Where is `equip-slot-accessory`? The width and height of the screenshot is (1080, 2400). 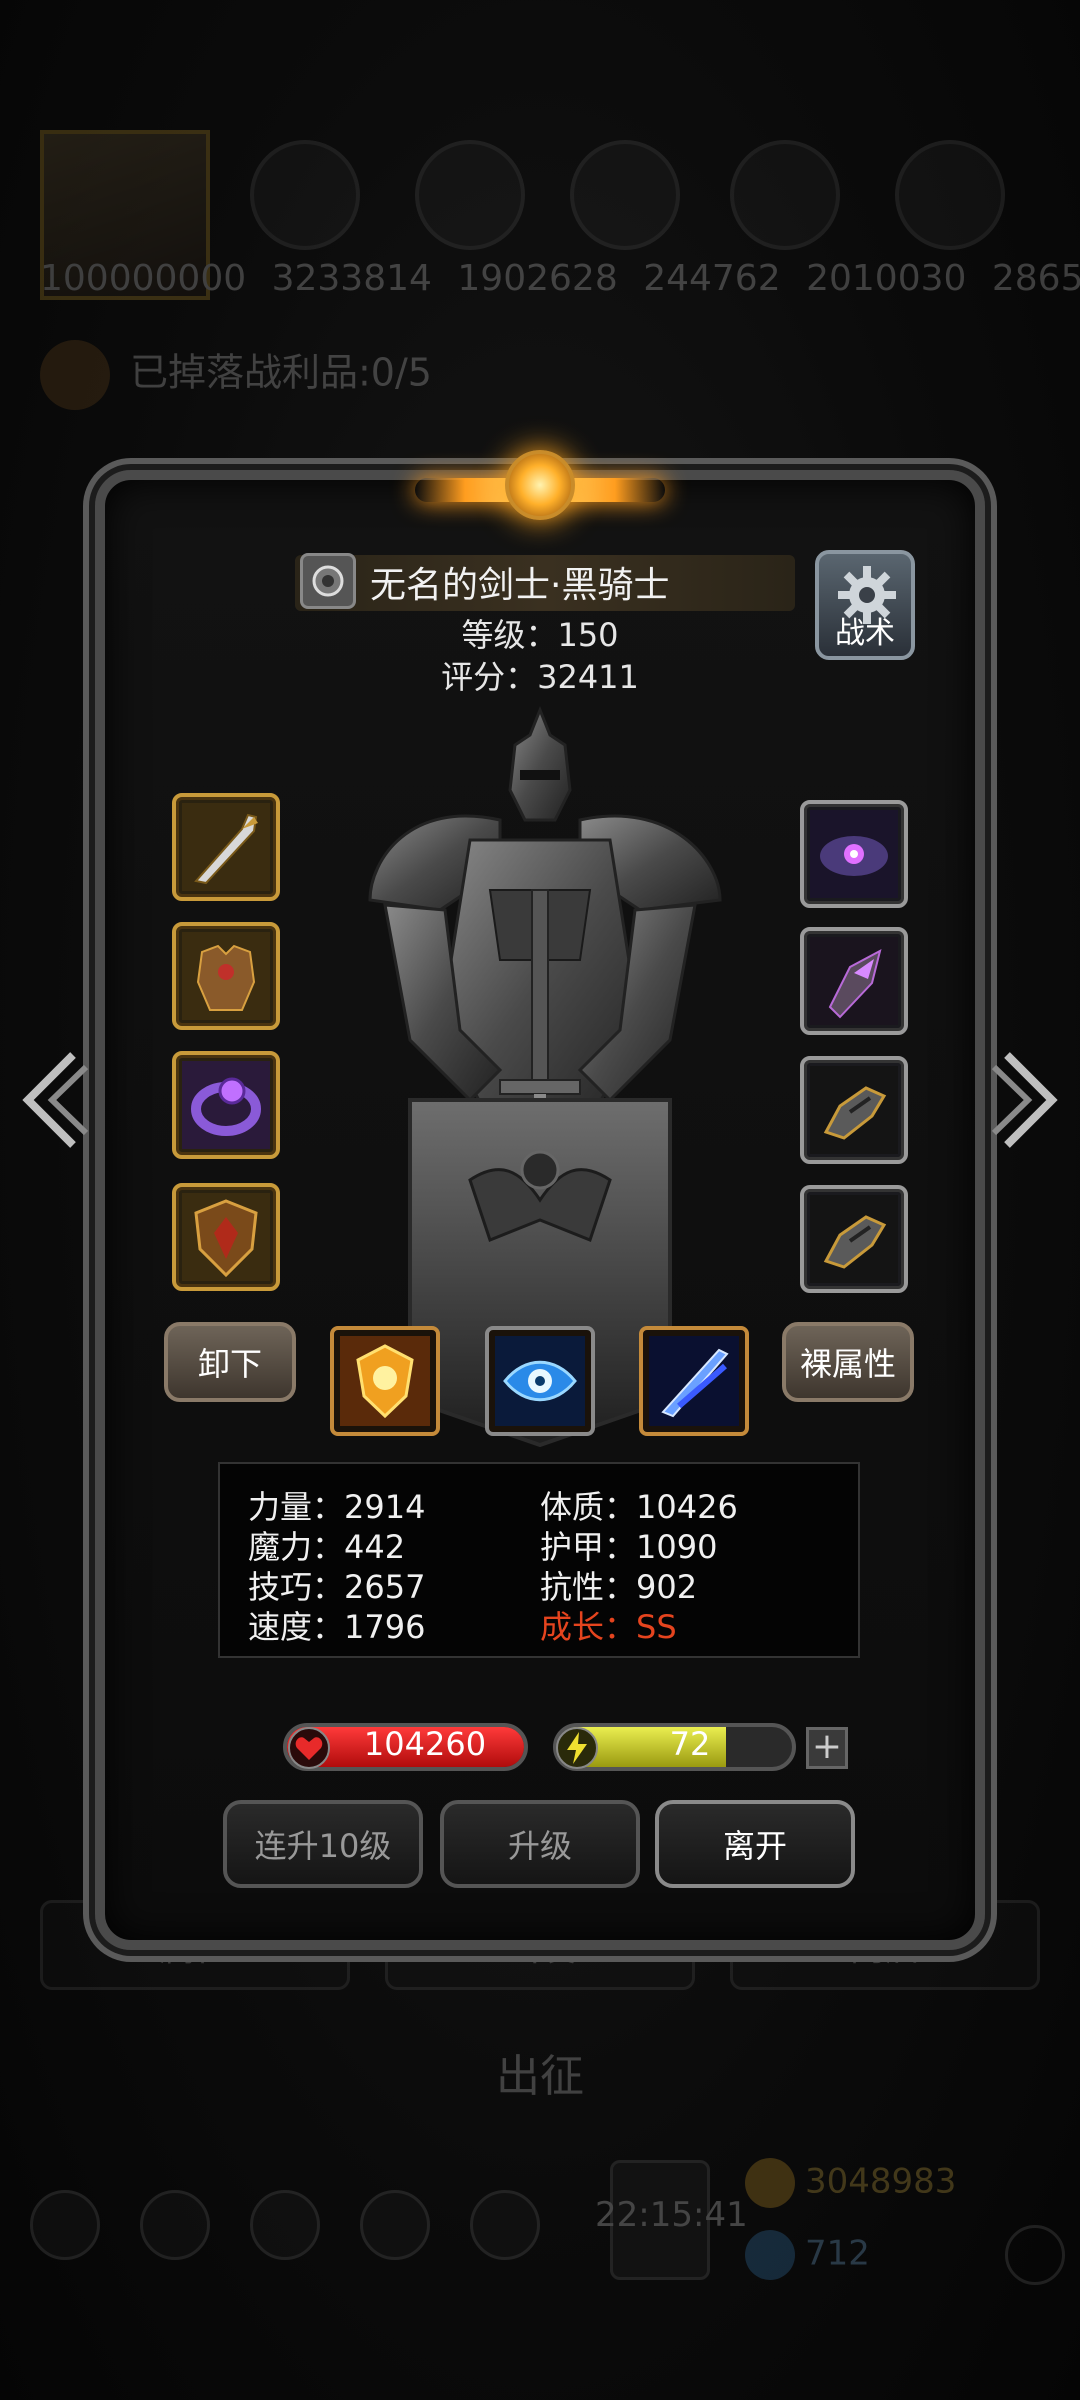
equip-slot-accessory is located at coordinates (854, 981).